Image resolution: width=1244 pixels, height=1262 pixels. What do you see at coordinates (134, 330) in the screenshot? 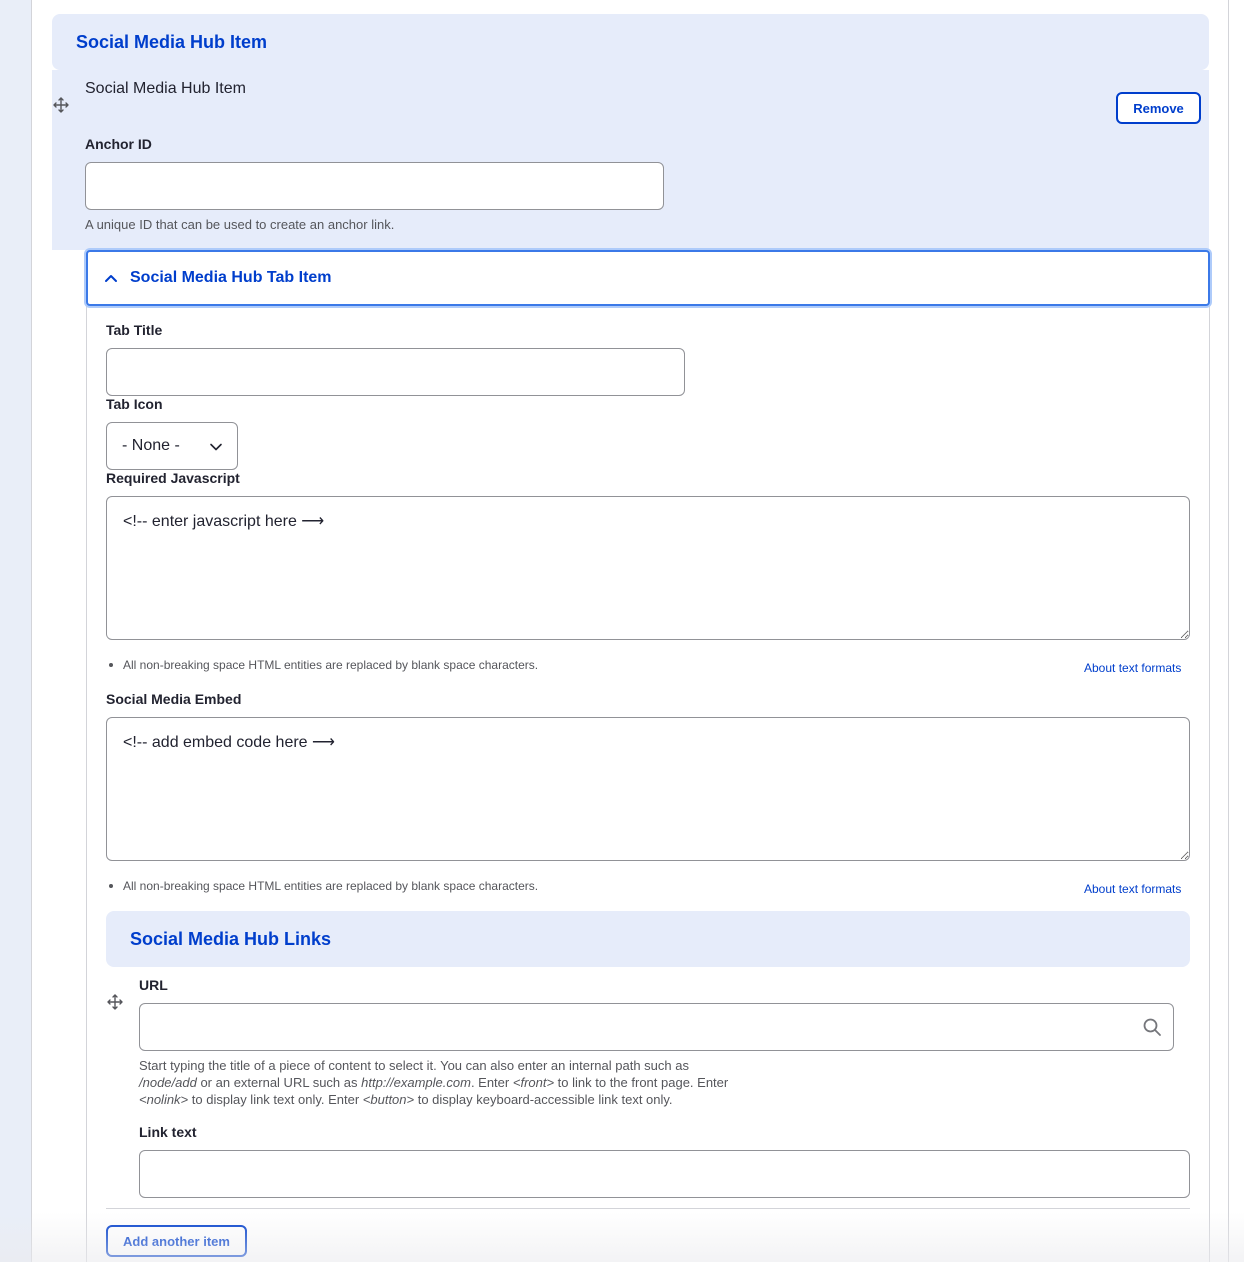
I see `tab-title-label: Tab Title` at bounding box center [134, 330].